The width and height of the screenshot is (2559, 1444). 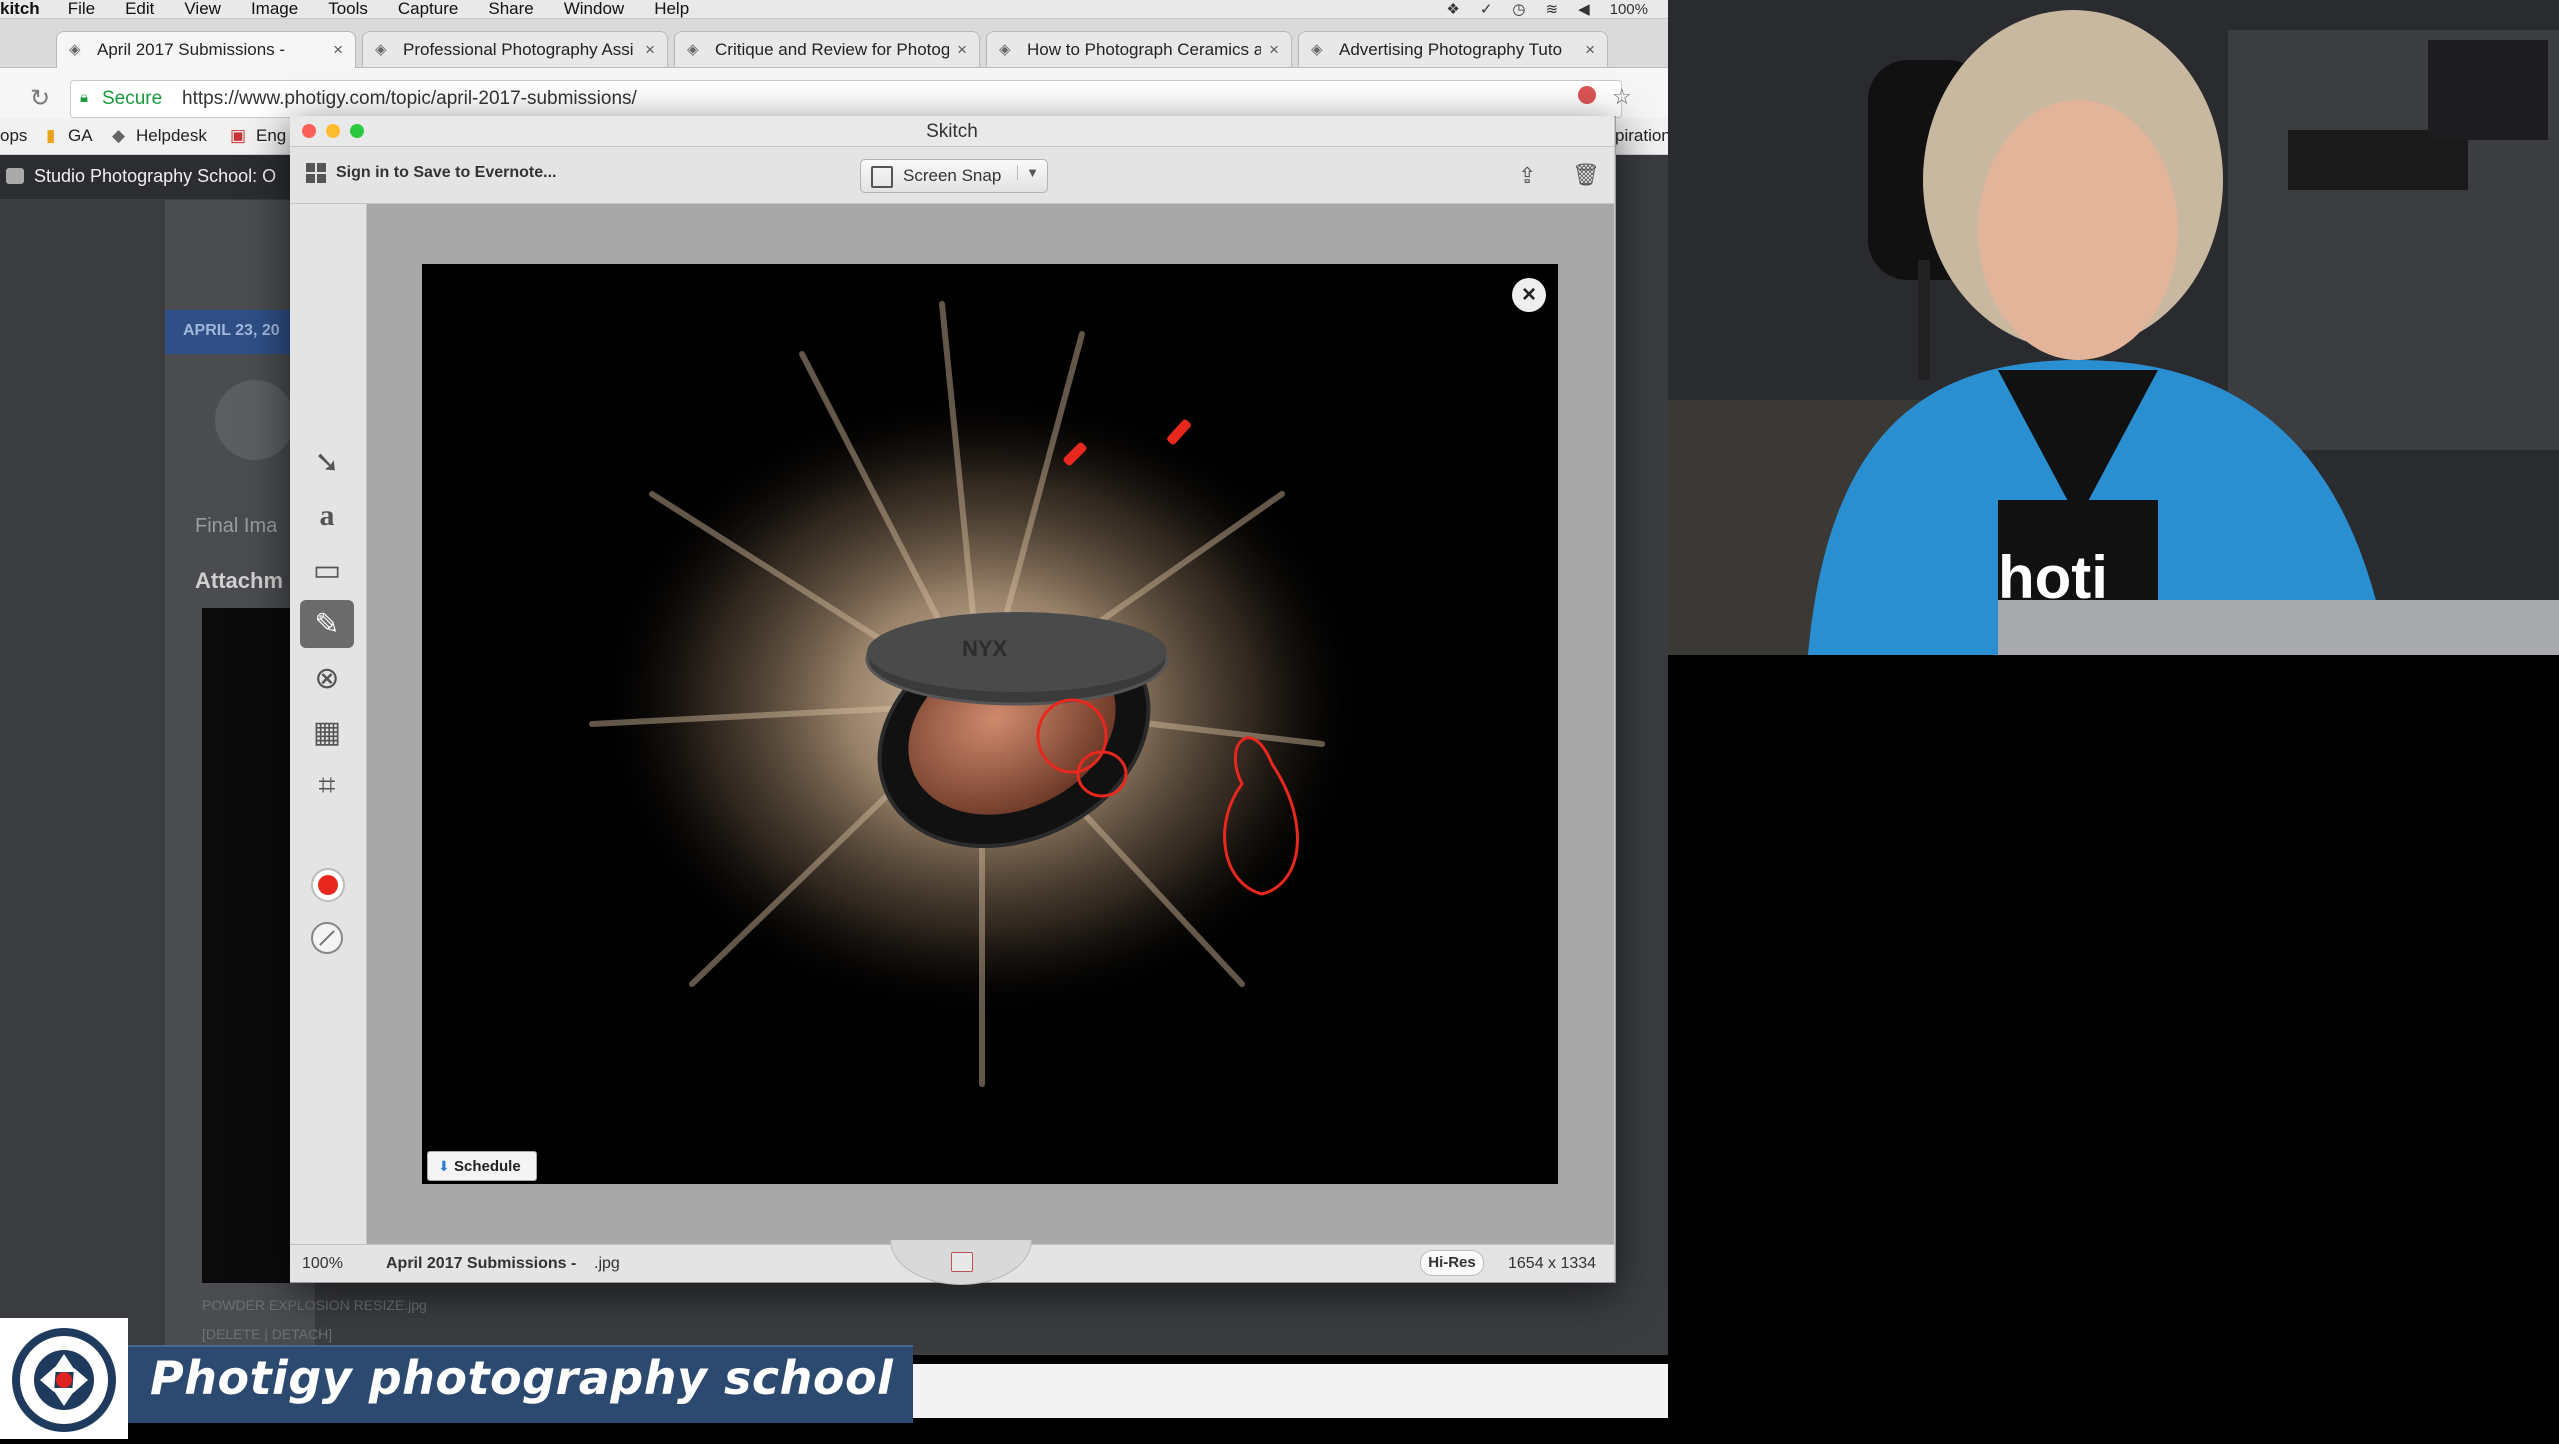 What do you see at coordinates (155, 176) in the screenshot?
I see `studio-tab-label: Studio Photography School: O` at bounding box center [155, 176].